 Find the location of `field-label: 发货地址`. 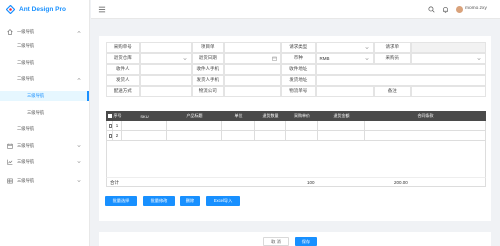

field-label: 发货地址 is located at coordinates (298, 80).